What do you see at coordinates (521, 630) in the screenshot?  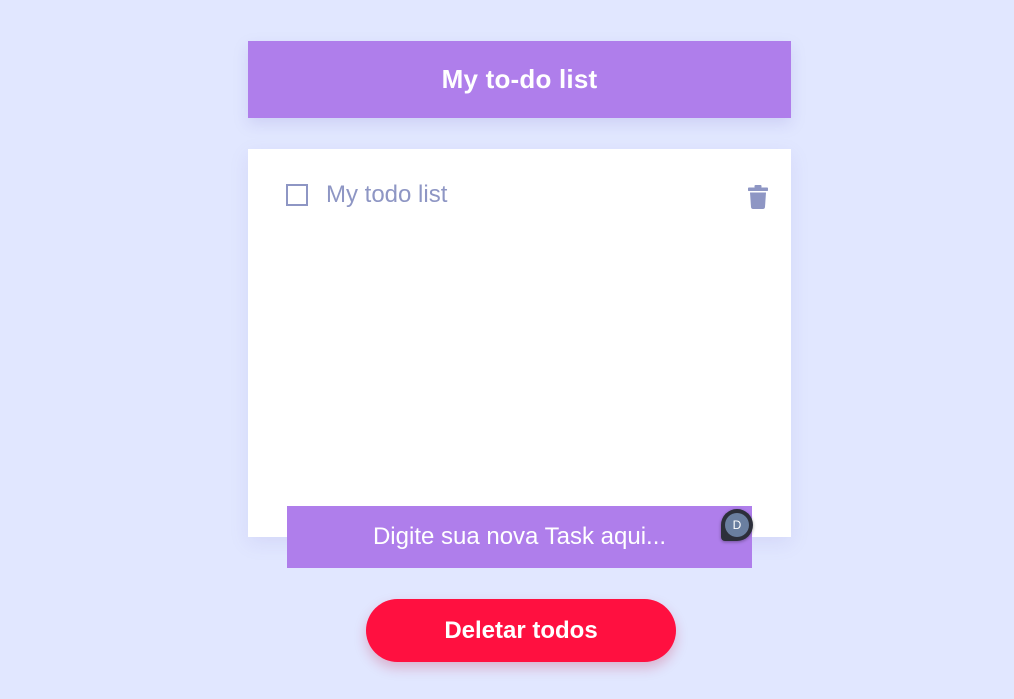 I see `delete-all-button: Deletar todos` at bounding box center [521, 630].